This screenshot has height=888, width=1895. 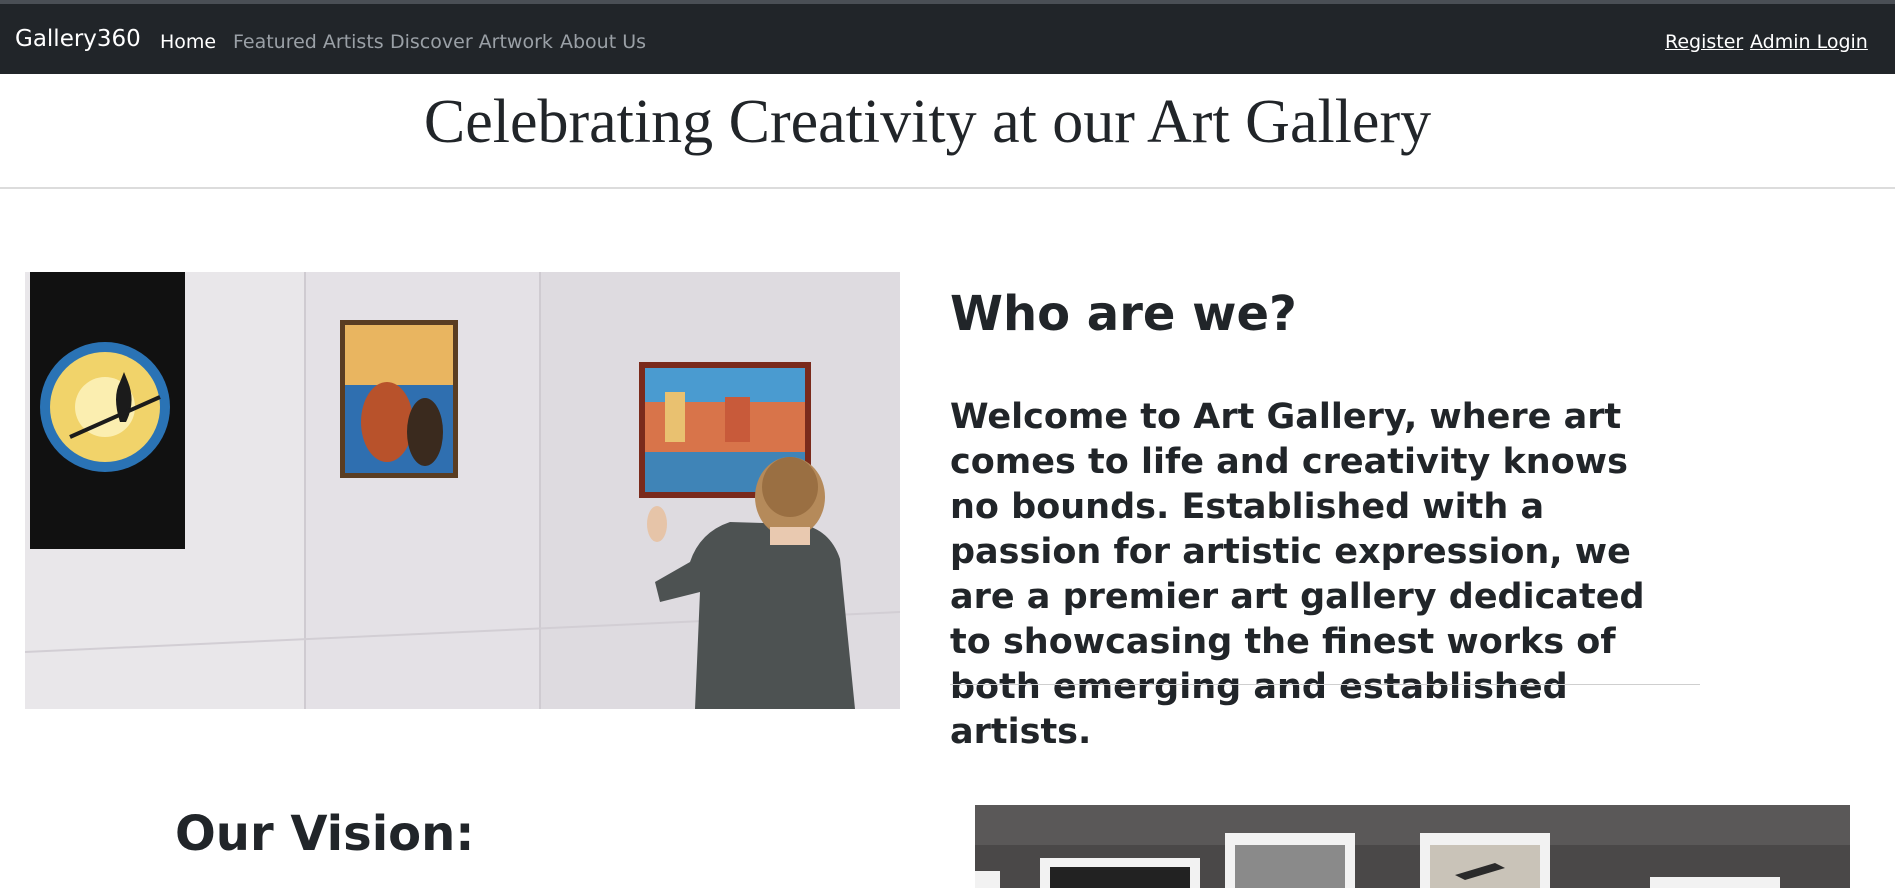 What do you see at coordinates (1809, 42) in the screenshot?
I see `admin-login-link: Admin Login` at bounding box center [1809, 42].